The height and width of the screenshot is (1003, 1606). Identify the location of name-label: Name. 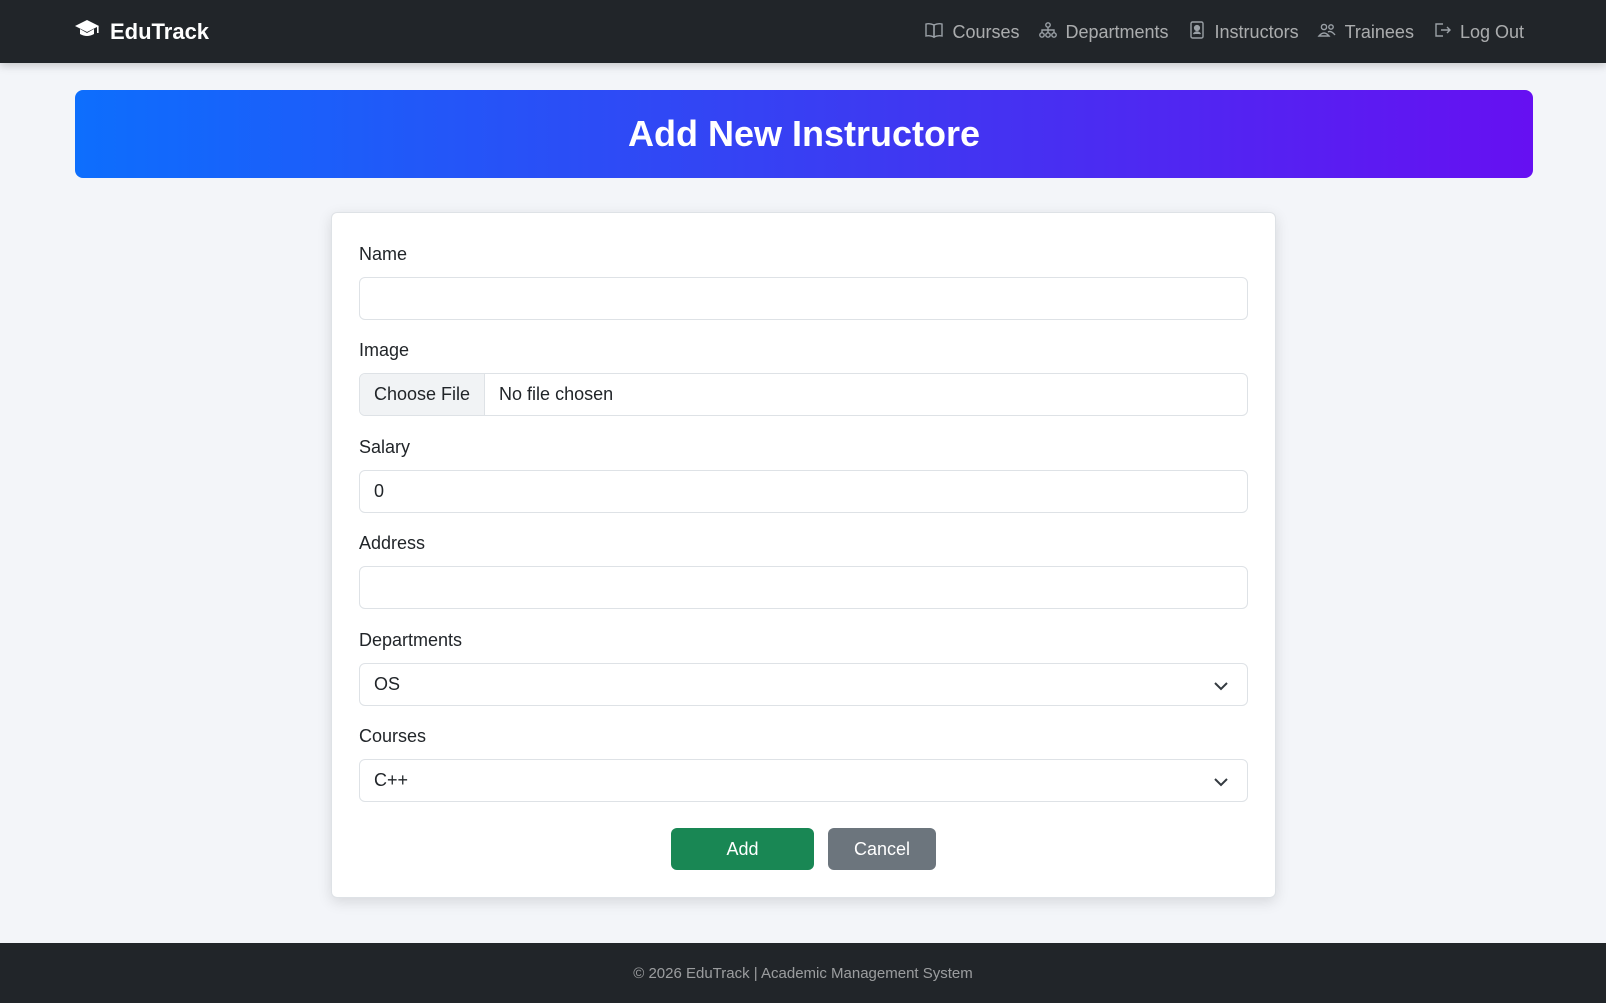
(383, 254).